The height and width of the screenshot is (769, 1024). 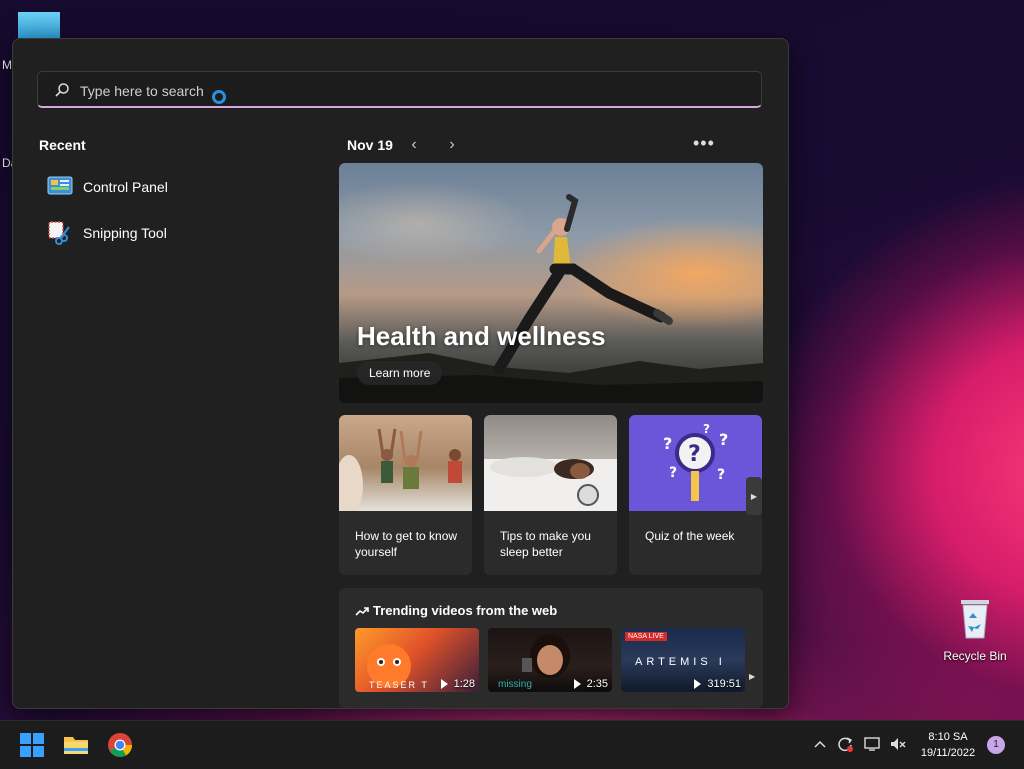 What do you see at coordinates (550, 660) in the screenshot?
I see `trending-video: missing 2:35` at bounding box center [550, 660].